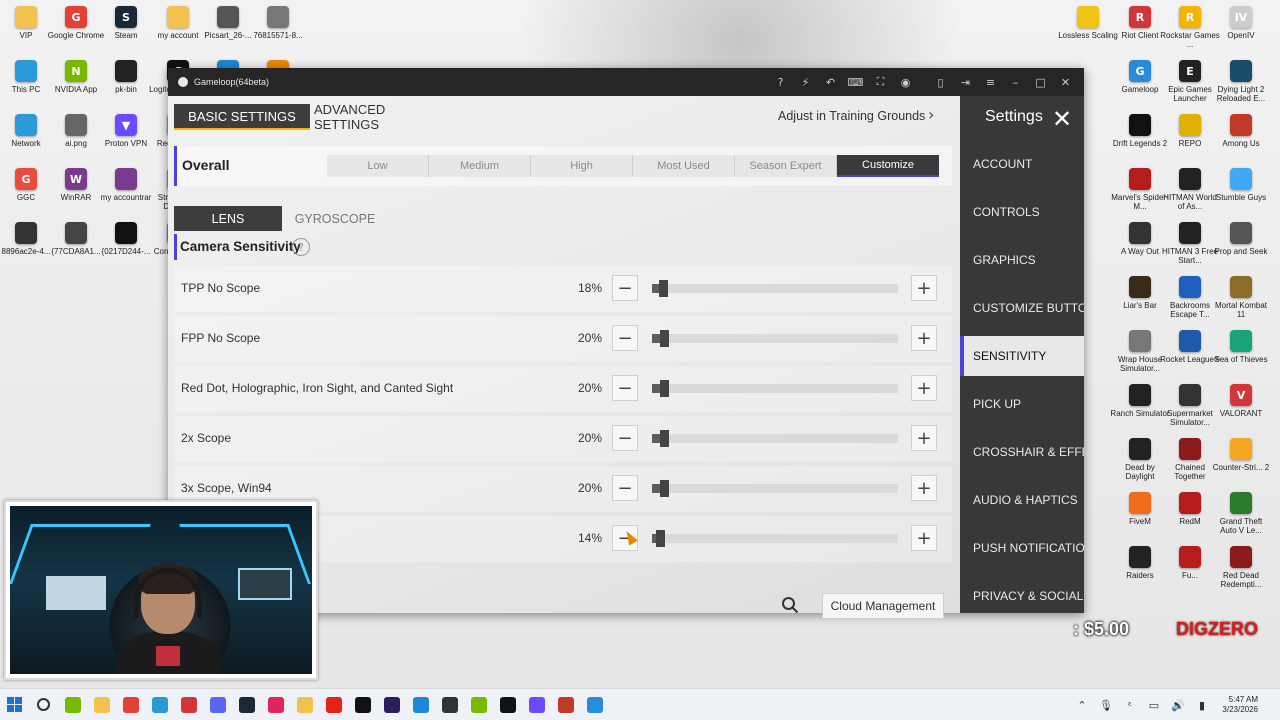 The width and height of the screenshot is (1280, 720). What do you see at coordinates (1015, 82) in the screenshot?
I see `minimize-icon: –` at bounding box center [1015, 82].